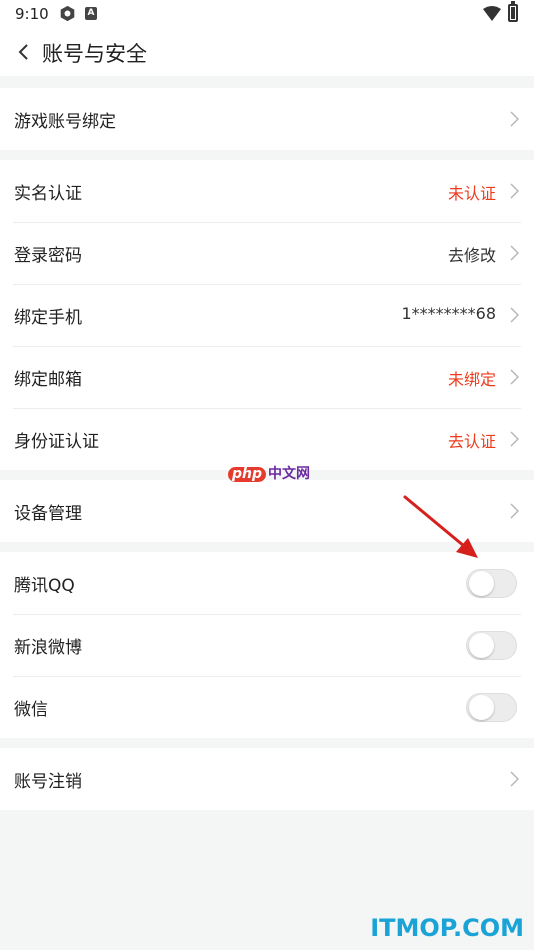 The height and width of the screenshot is (950, 534). What do you see at coordinates (247, 474) in the screenshot?
I see `watermark-php: php` at bounding box center [247, 474].